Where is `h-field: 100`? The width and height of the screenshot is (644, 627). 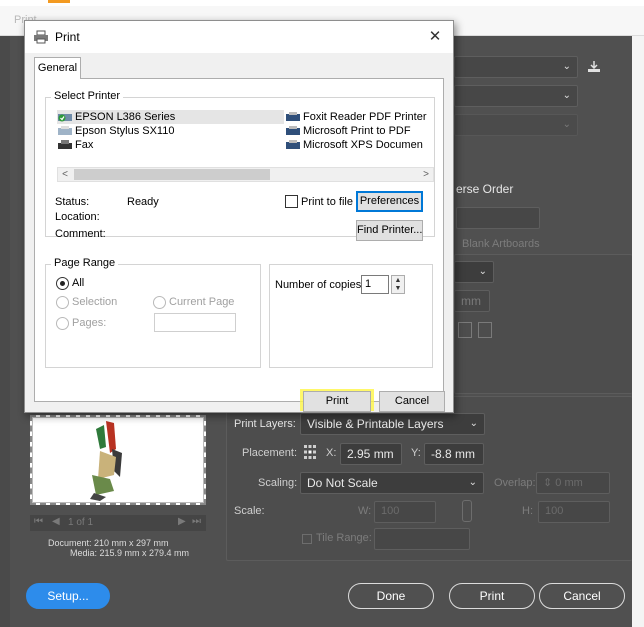 h-field: 100 is located at coordinates (574, 512).